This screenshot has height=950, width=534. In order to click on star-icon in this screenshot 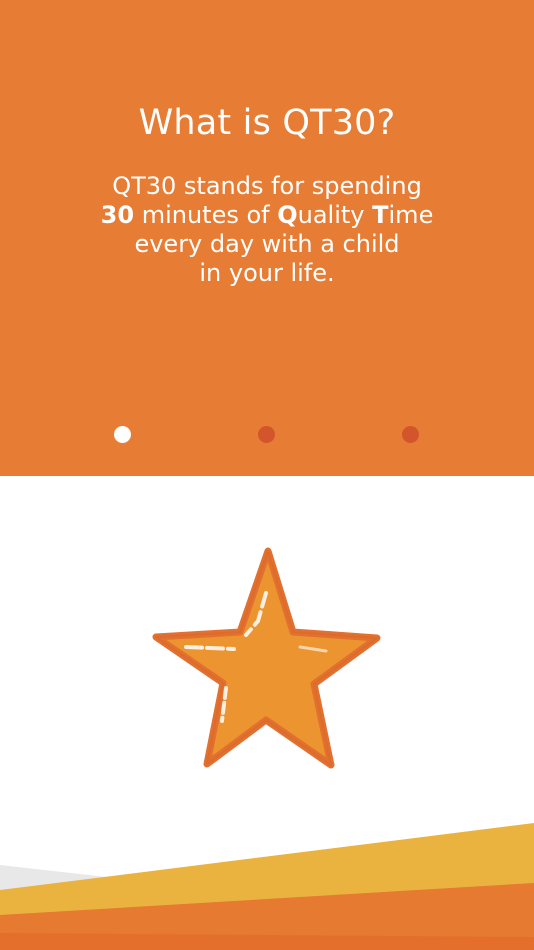, I will do `click(267, 660)`.